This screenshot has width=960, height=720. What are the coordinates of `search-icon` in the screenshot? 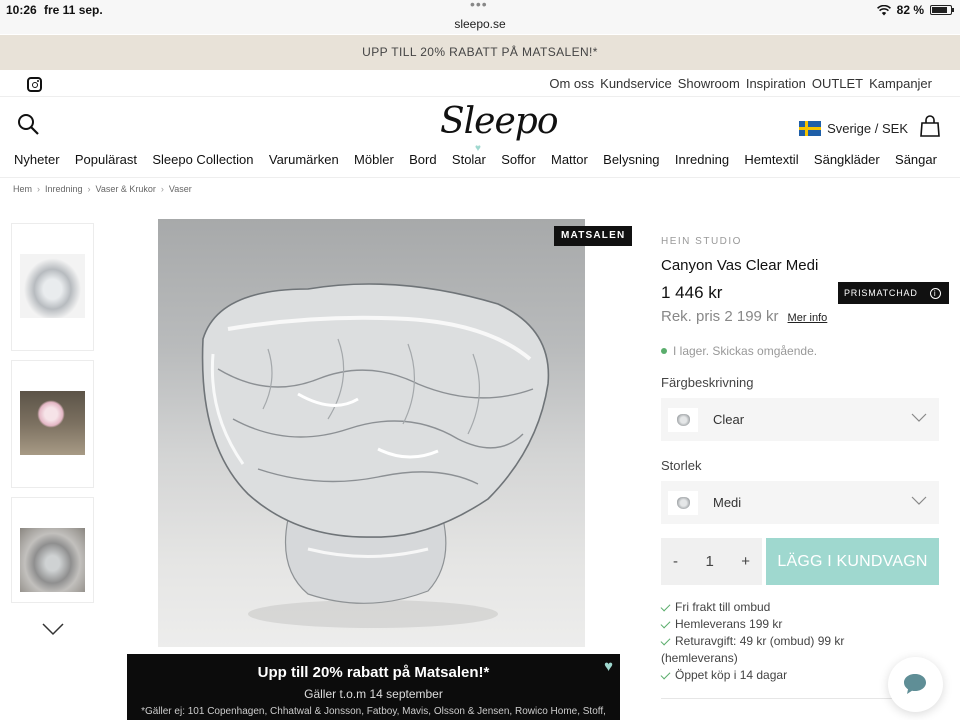 It's located at (28, 124).